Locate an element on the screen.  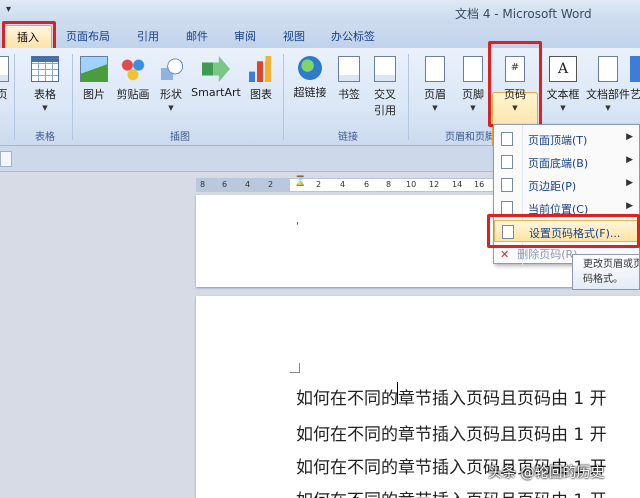
group-label-tables: 表格 is located at coordinates (45, 137).